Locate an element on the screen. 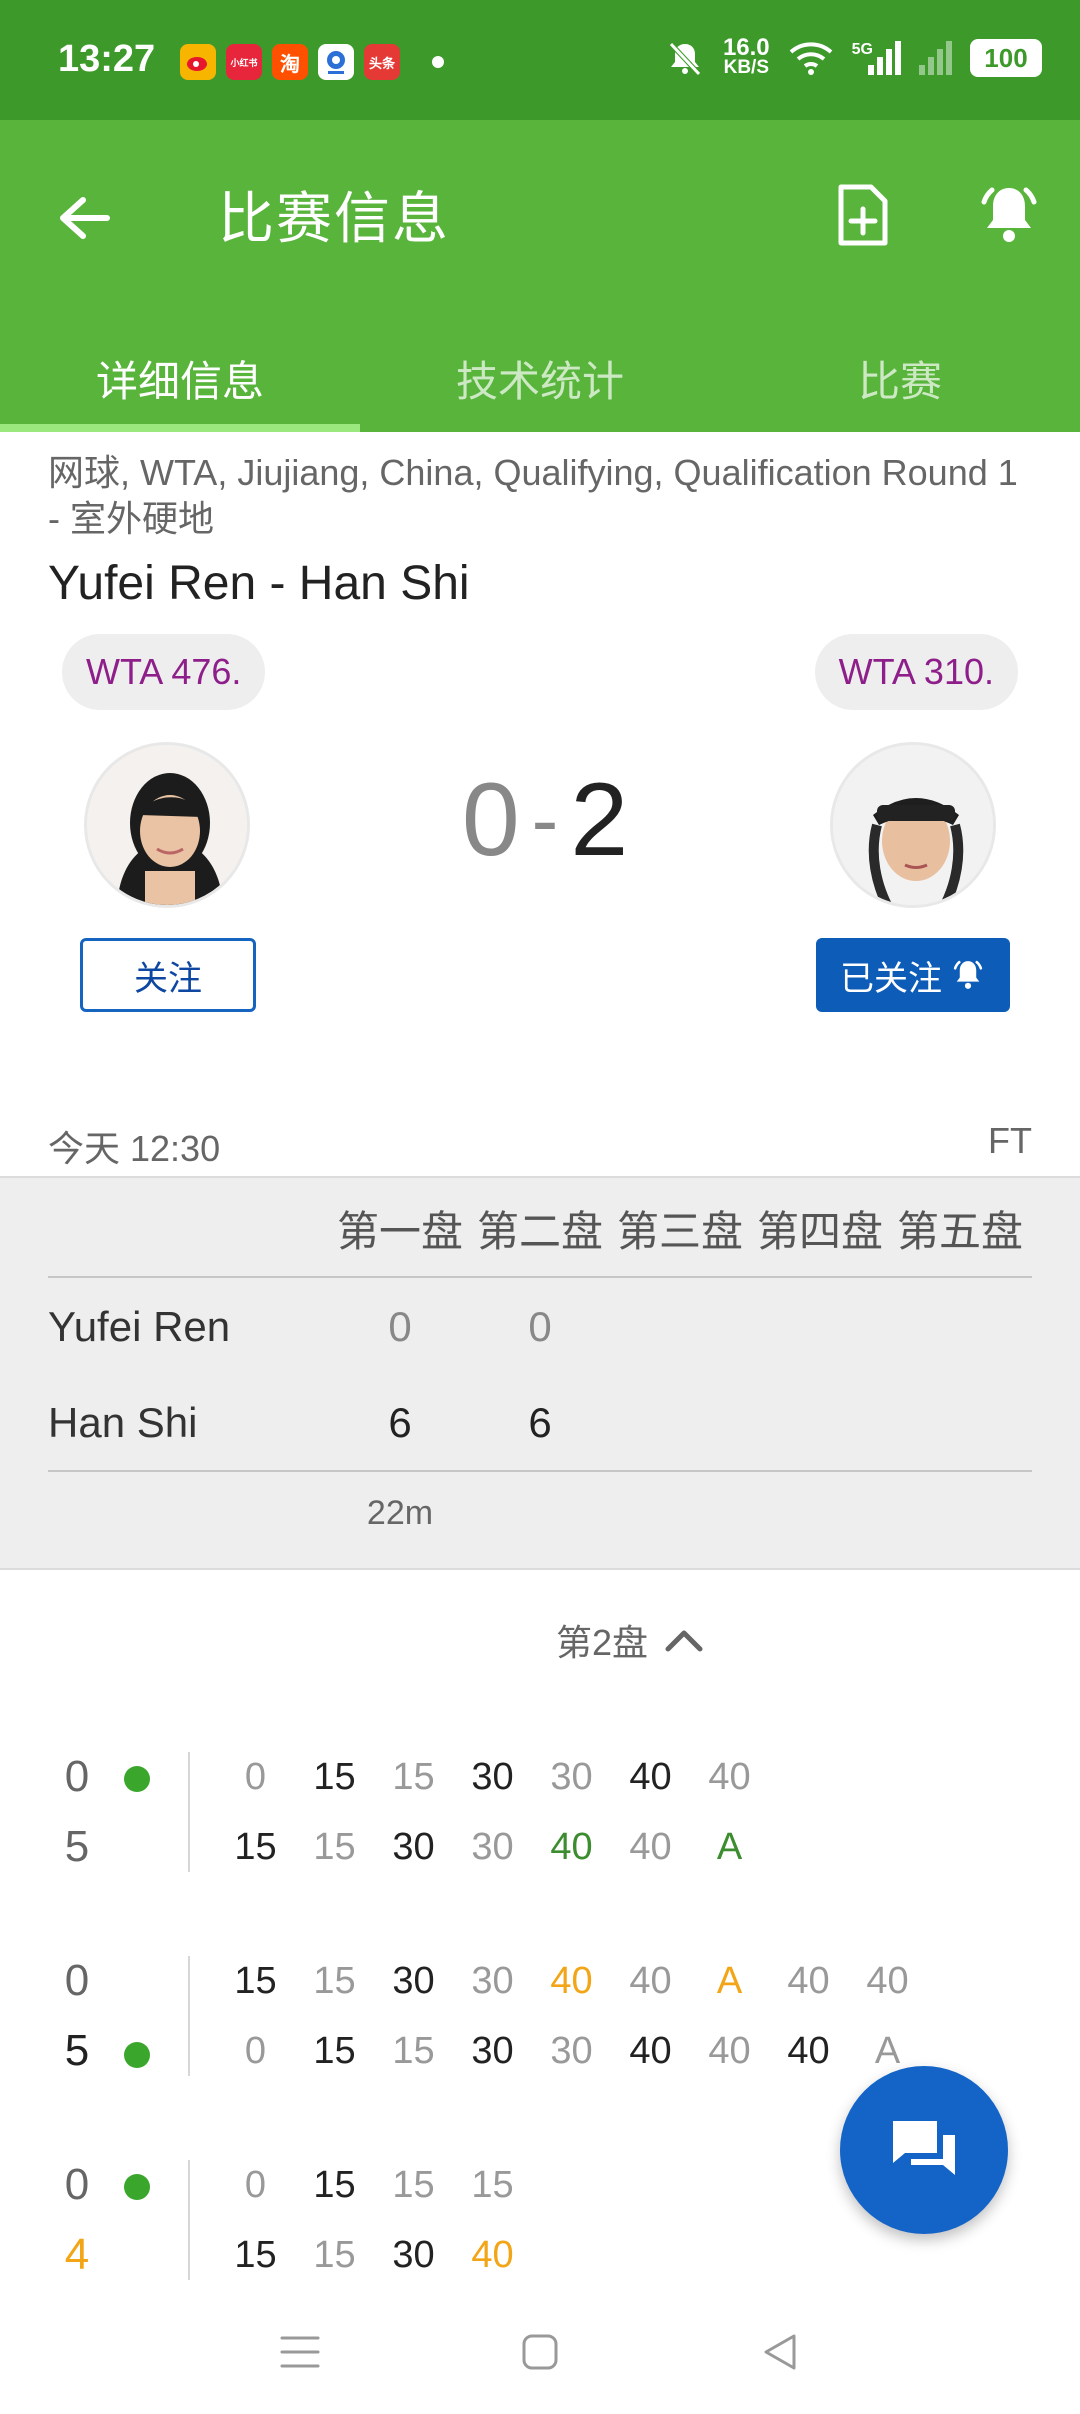  table-row: Yufei Ren 0 0 is located at coordinates (540, 1327).